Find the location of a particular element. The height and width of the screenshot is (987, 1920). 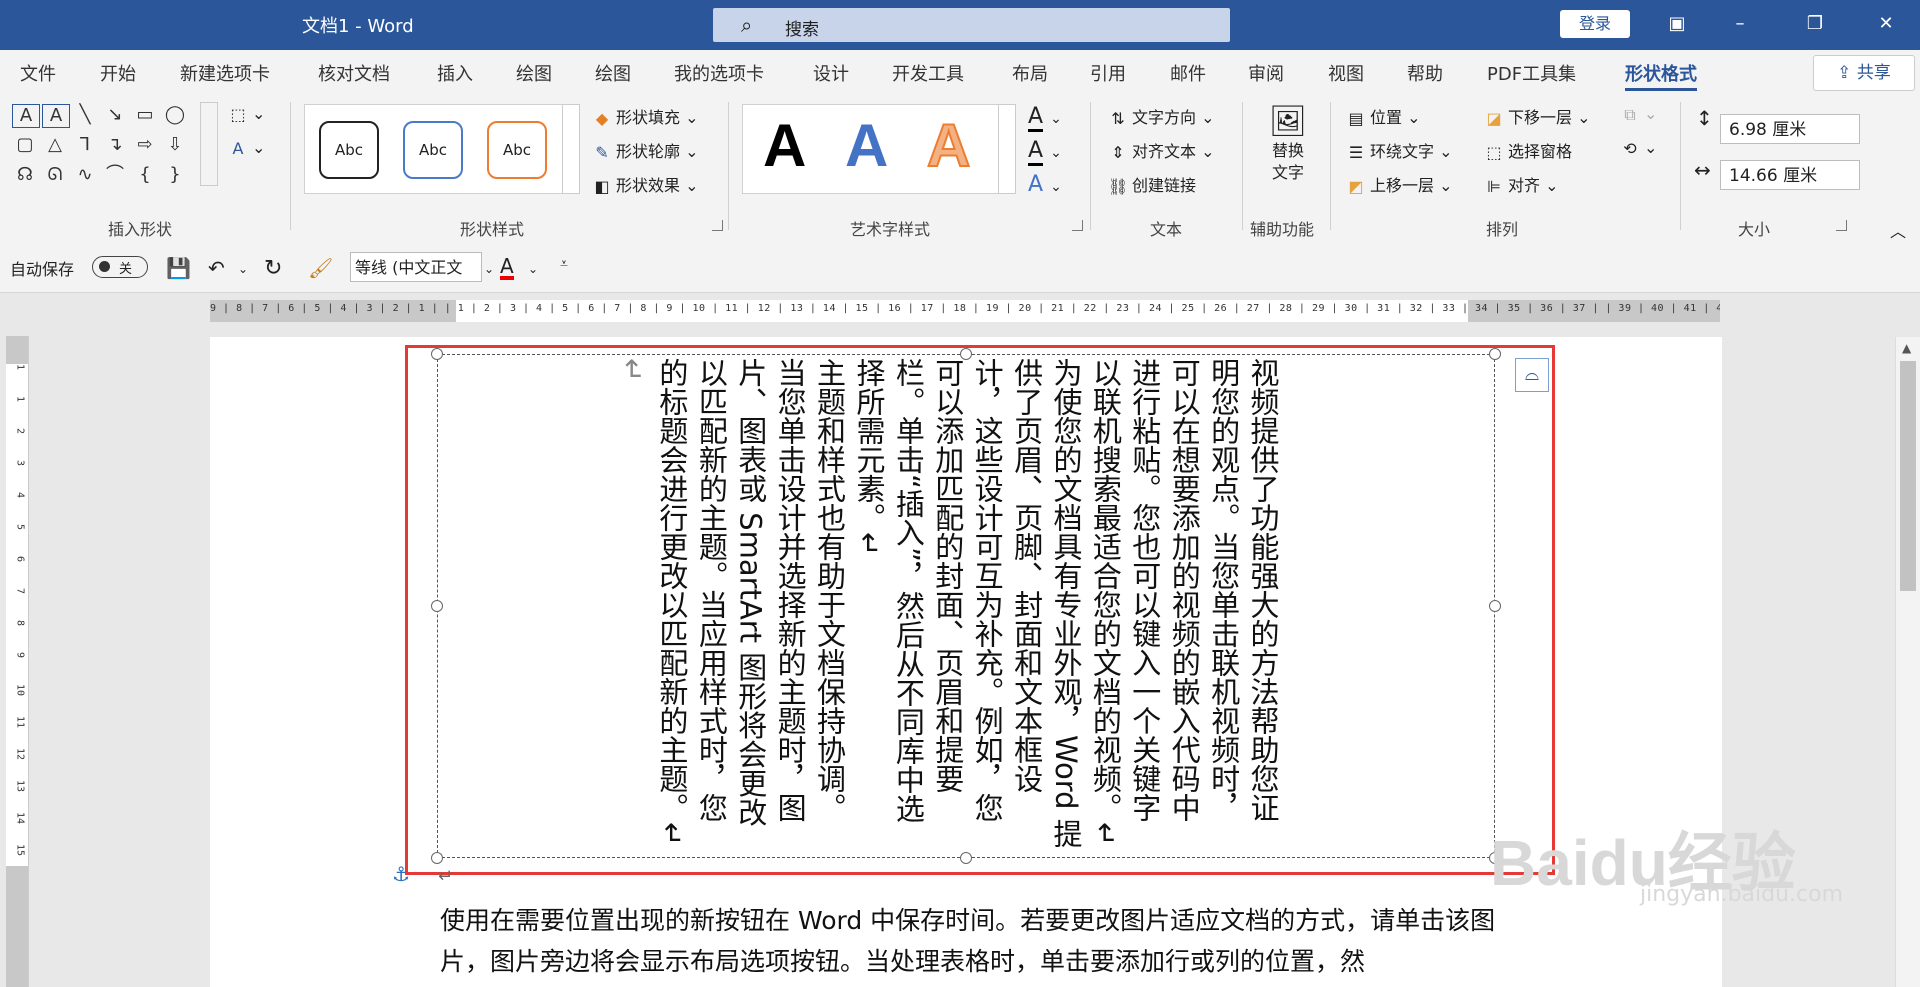

text-effects-button: A ⌄ is located at coordinates (1045, 184).